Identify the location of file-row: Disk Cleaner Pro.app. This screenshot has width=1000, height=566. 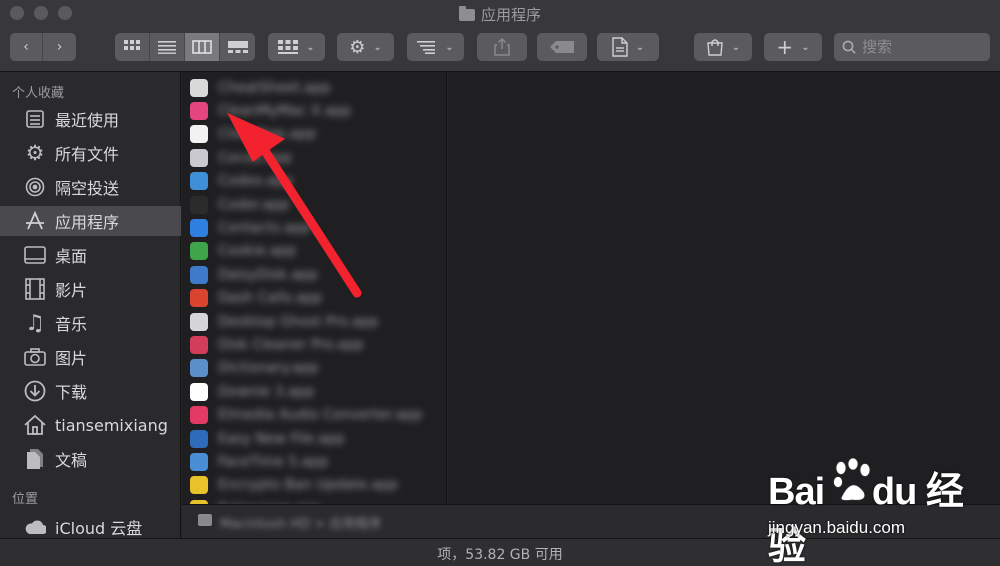
(314, 344).